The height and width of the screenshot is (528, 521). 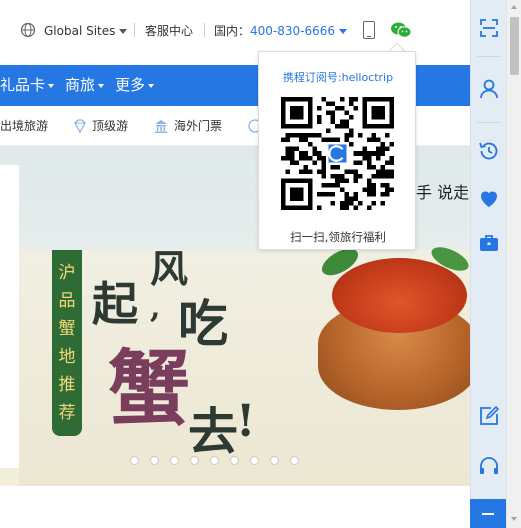 I want to click on nav-item-business-travel: 商旅, so click(x=85, y=85).